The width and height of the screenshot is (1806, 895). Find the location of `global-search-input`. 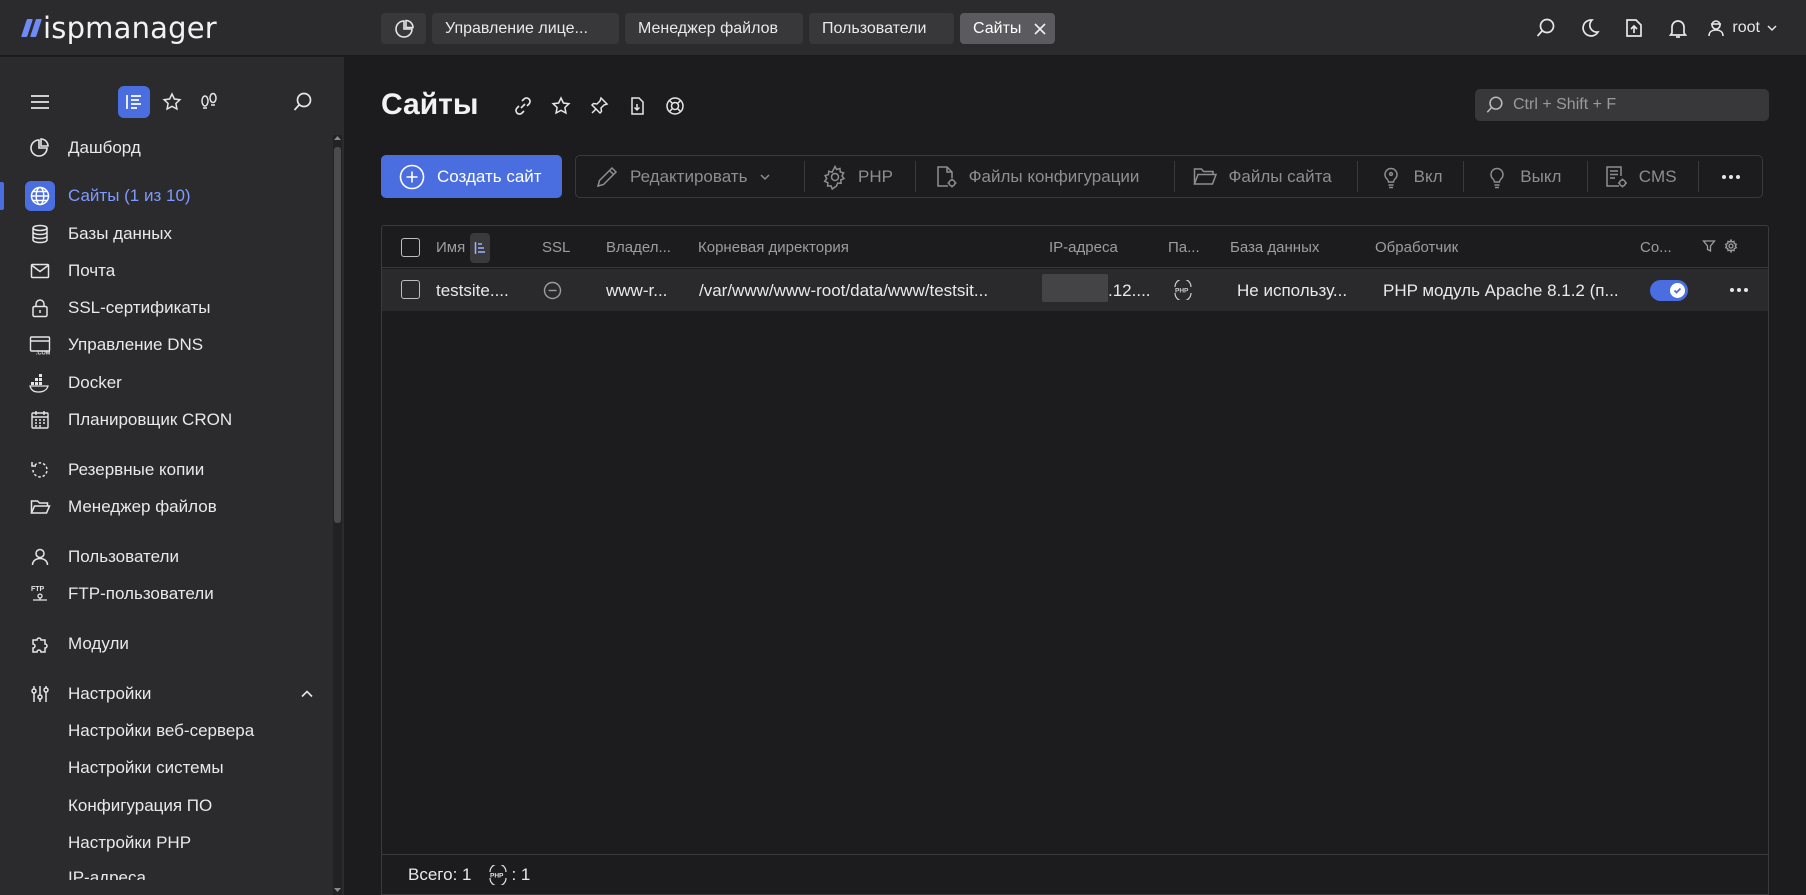

global-search-input is located at coordinates (1633, 105).